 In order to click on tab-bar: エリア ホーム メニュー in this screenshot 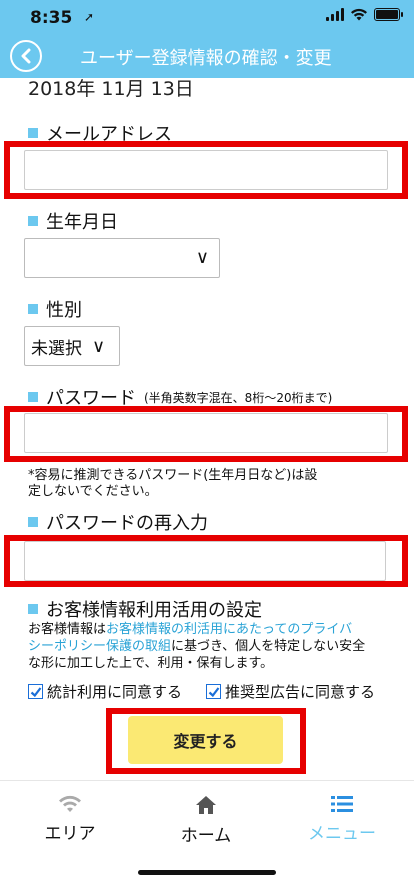, I will do `click(207, 832)`.